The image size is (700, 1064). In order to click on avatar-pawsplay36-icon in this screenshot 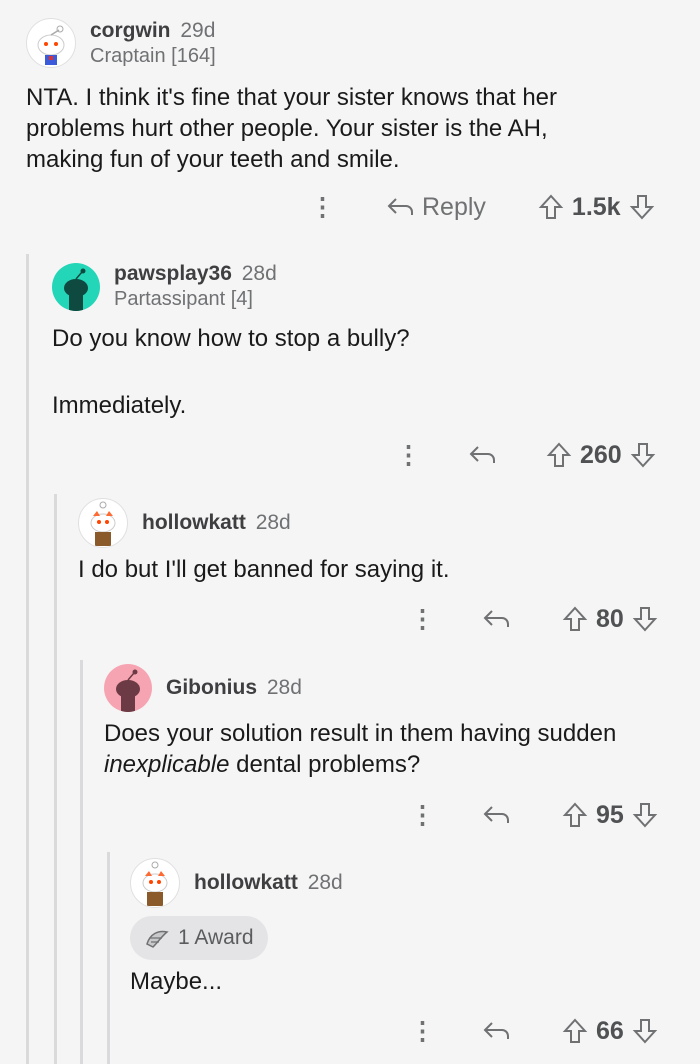, I will do `click(76, 286)`.